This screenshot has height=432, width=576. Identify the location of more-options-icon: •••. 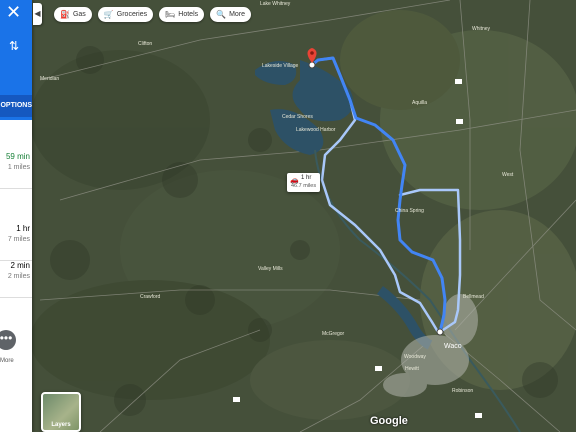
(8, 340).